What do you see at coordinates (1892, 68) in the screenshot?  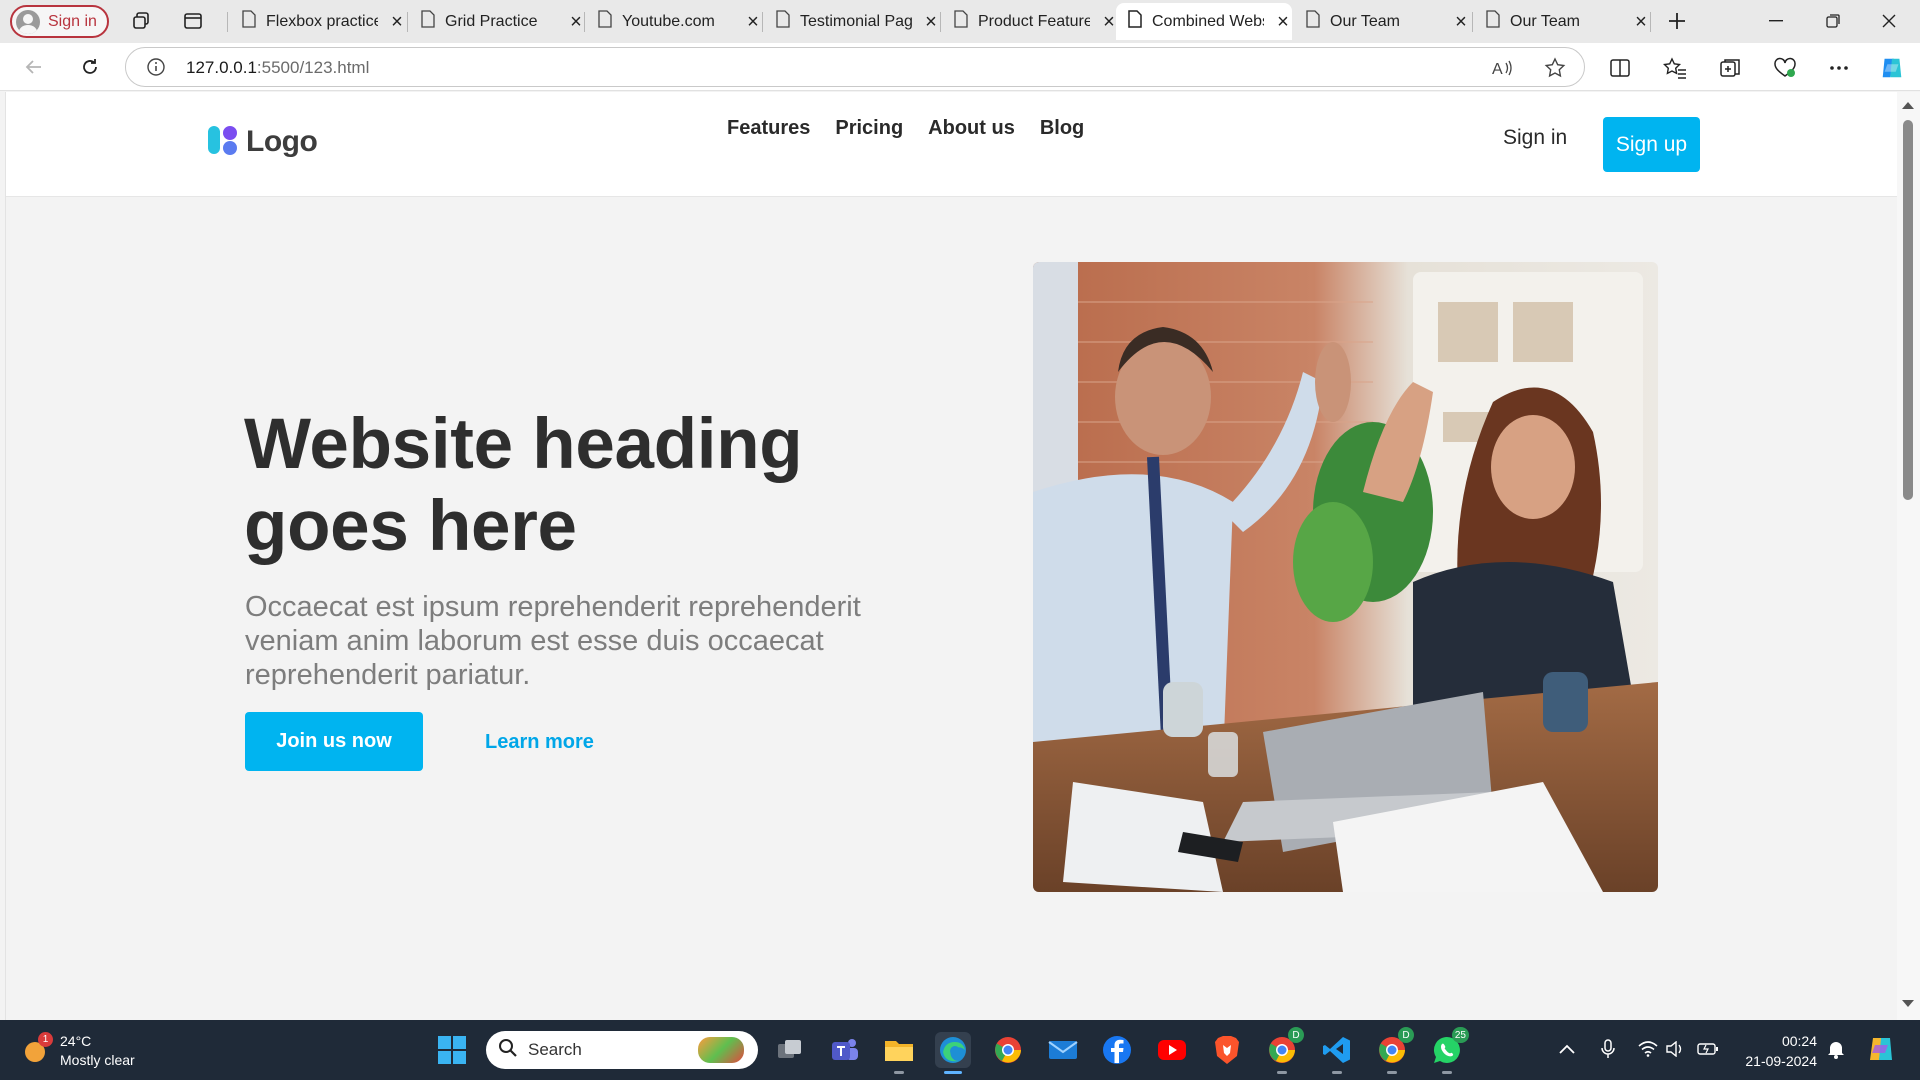 I see `copilot-icon` at bounding box center [1892, 68].